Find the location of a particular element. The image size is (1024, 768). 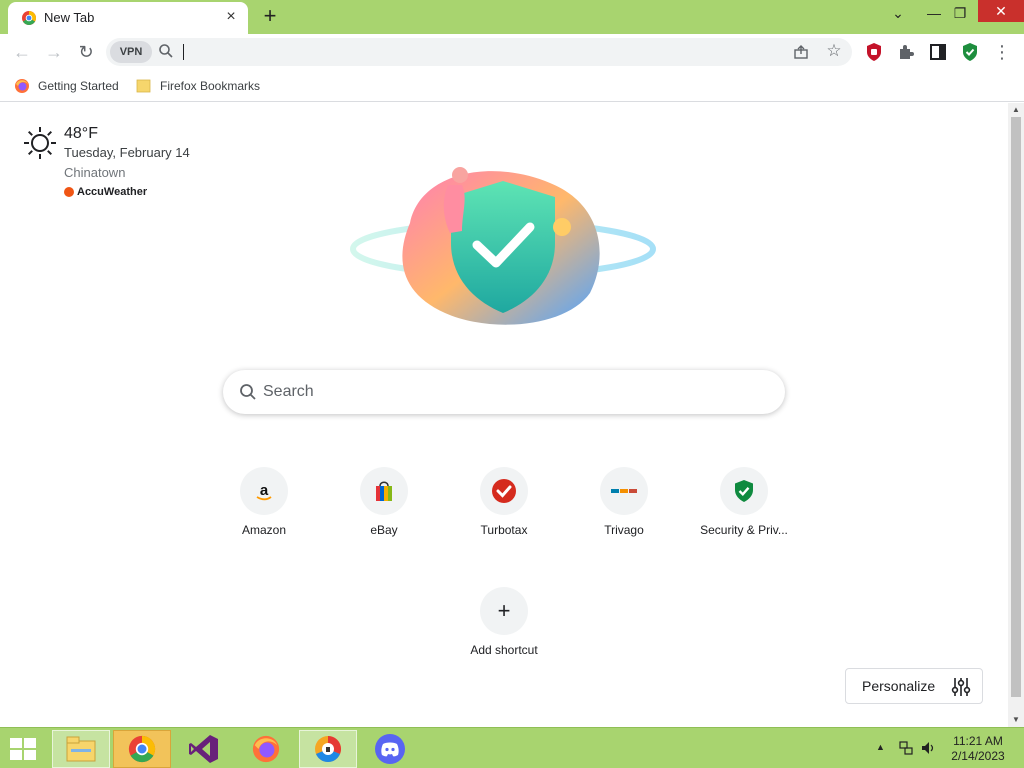

chrome-icon is located at coordinates (142, 749).